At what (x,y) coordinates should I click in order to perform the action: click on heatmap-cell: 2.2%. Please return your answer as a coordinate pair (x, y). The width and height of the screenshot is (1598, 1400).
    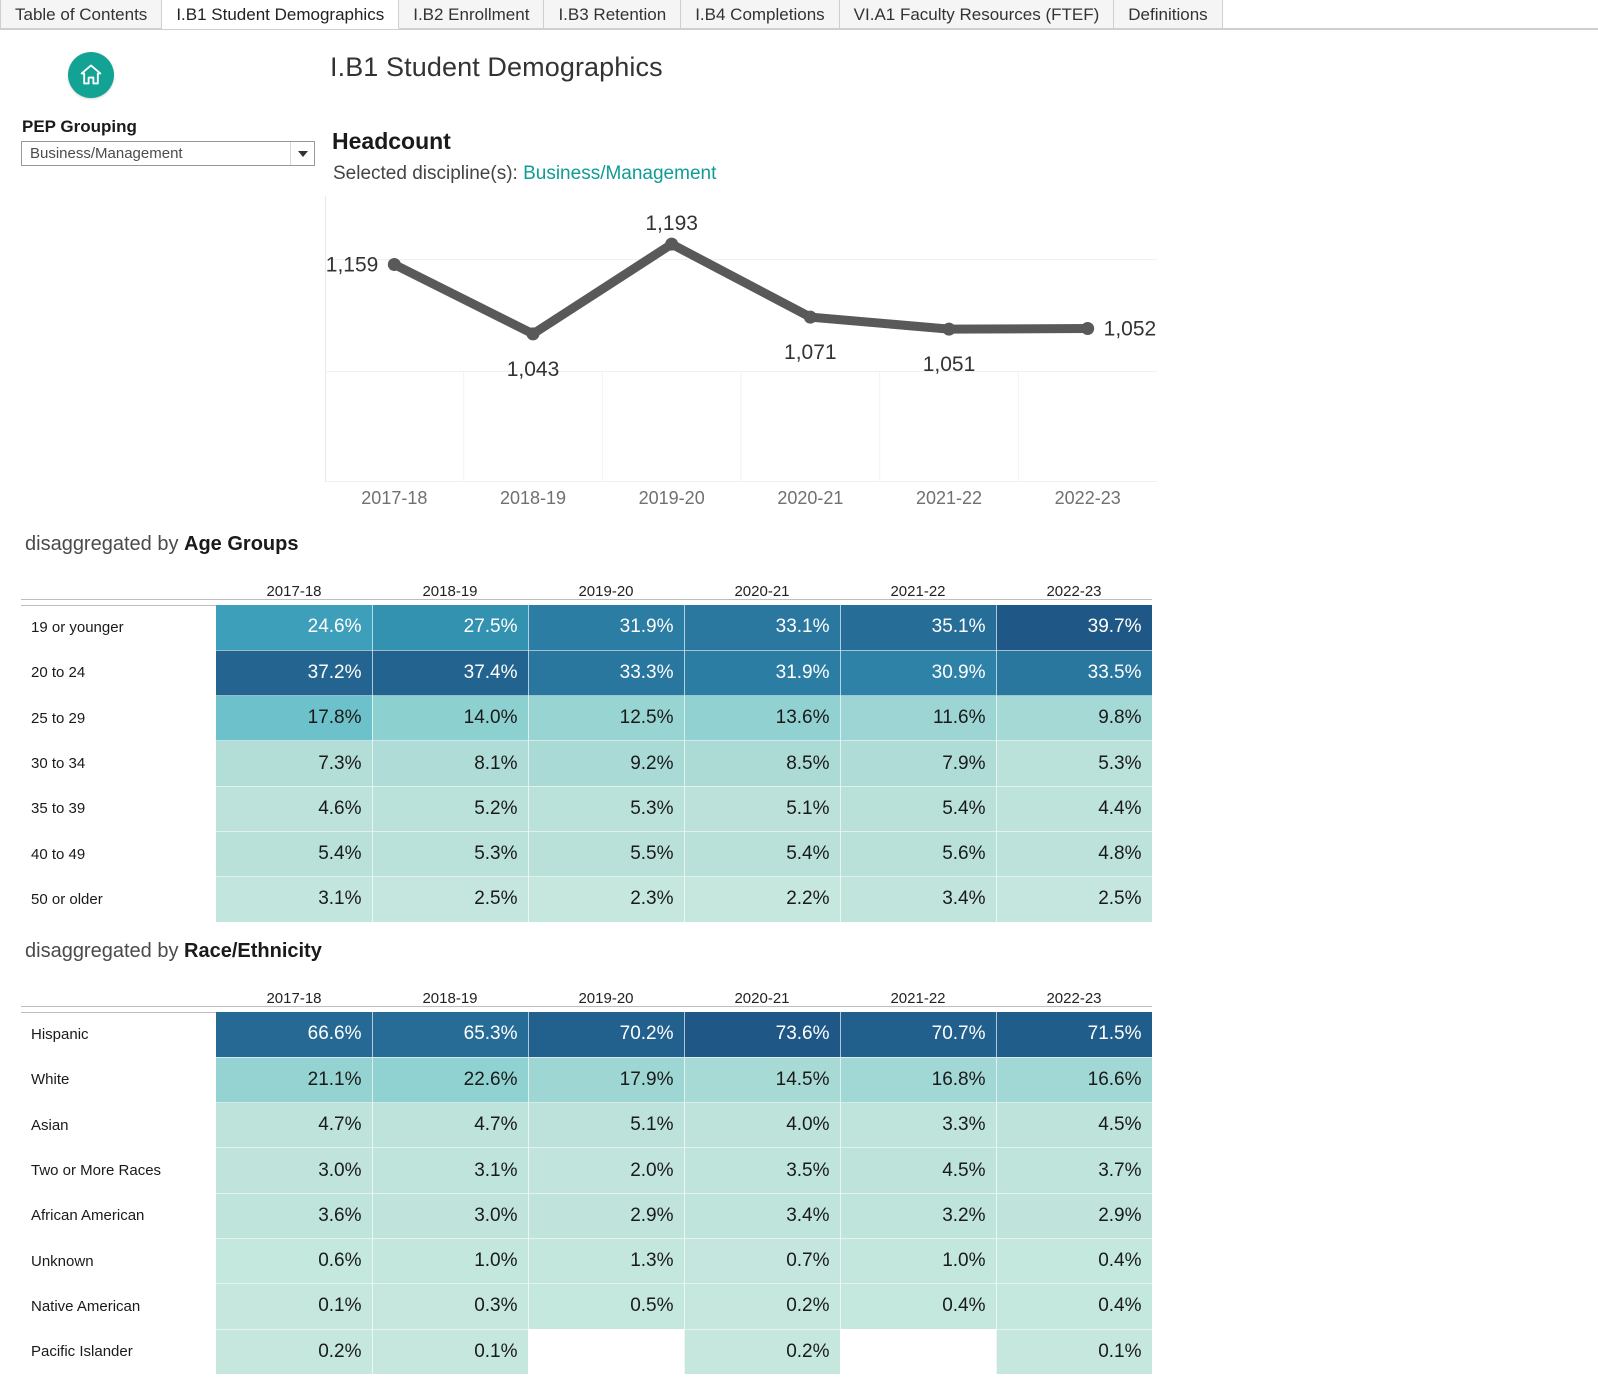
    Looking at the image, I should click on (762, 899).